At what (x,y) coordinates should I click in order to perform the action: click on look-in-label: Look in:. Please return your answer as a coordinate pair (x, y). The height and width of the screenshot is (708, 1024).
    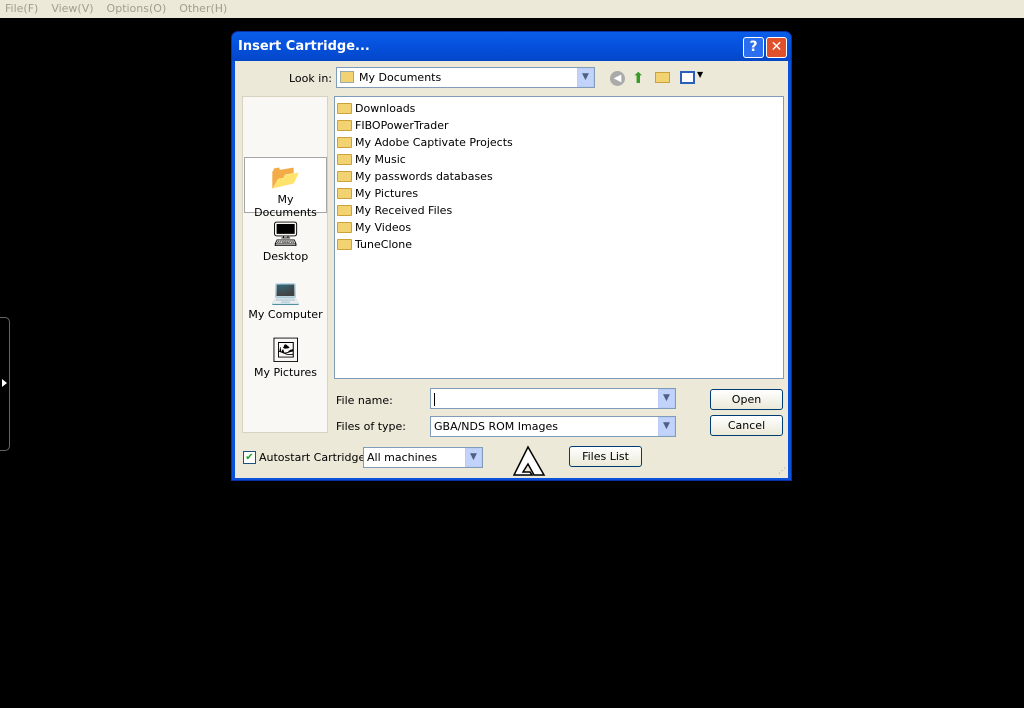
    Looking at the image, I should click on (310, 78).